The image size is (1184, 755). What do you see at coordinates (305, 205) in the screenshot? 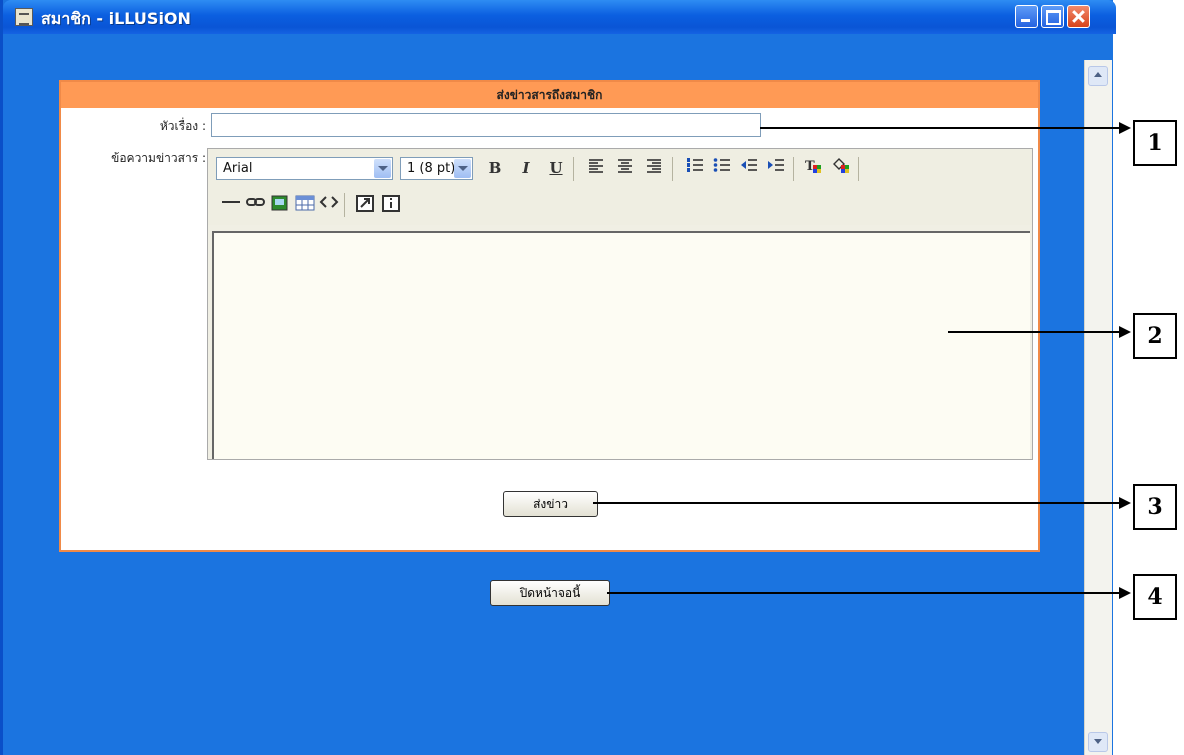
I see `insert-table-icon` at bounding box center [305, 205].